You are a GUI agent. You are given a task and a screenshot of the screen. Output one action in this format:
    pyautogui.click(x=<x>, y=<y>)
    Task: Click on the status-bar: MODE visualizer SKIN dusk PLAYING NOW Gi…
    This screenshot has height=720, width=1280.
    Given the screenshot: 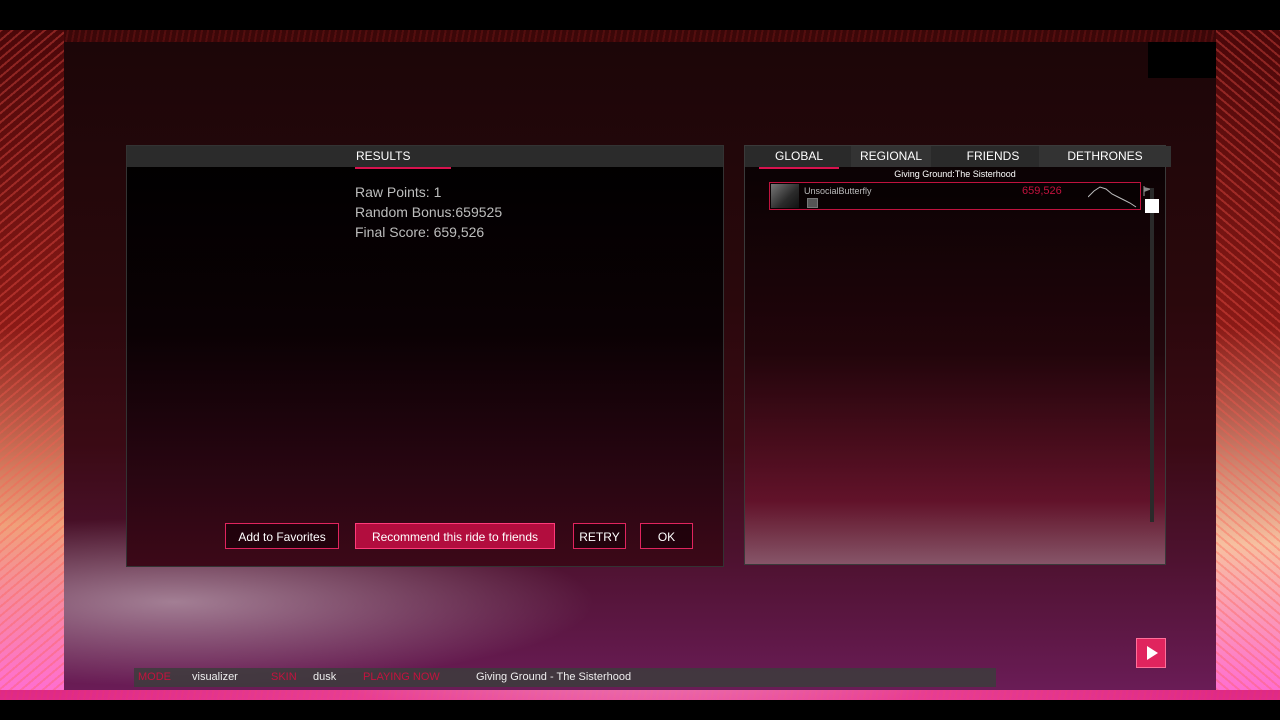 What is the action you would take?
    pyautogui.click(x=565, y=677)
    